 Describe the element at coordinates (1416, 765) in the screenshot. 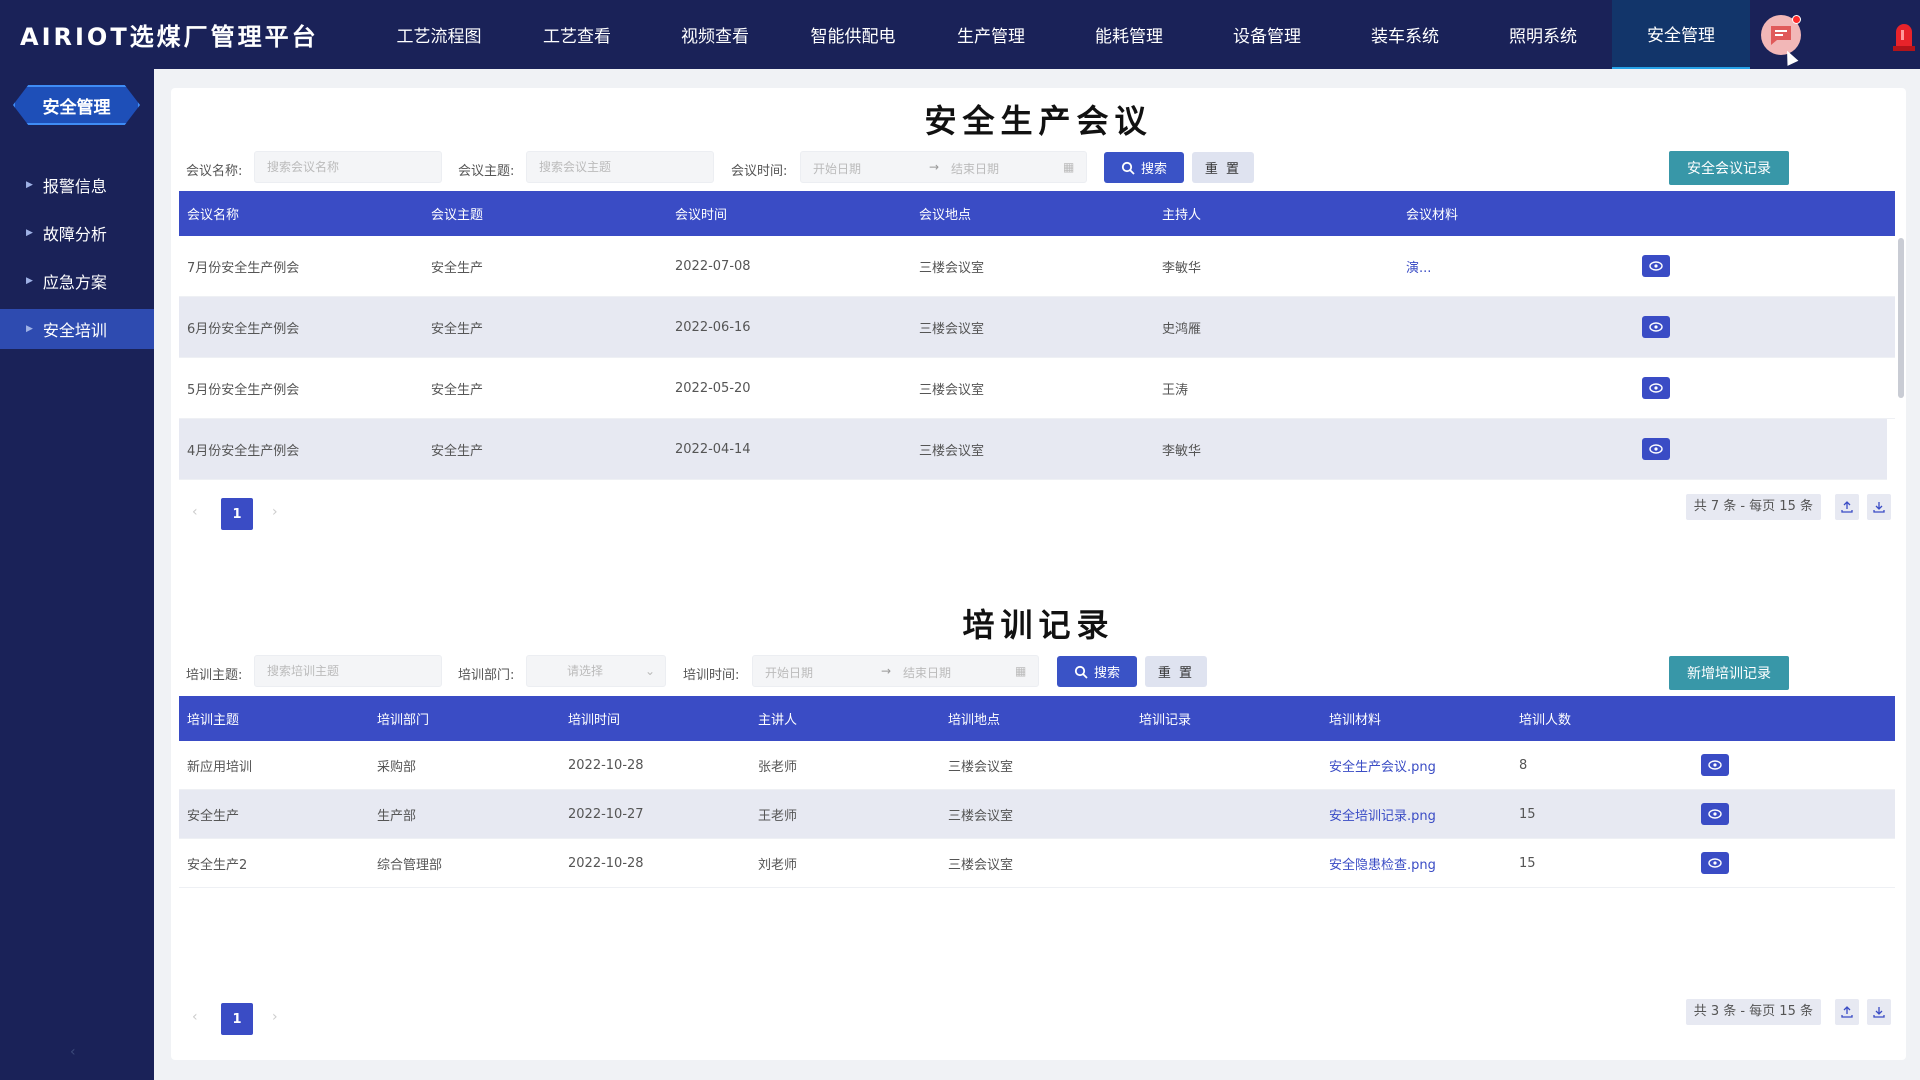

I see `training-material-link: 安全生产会议.png` at that location.